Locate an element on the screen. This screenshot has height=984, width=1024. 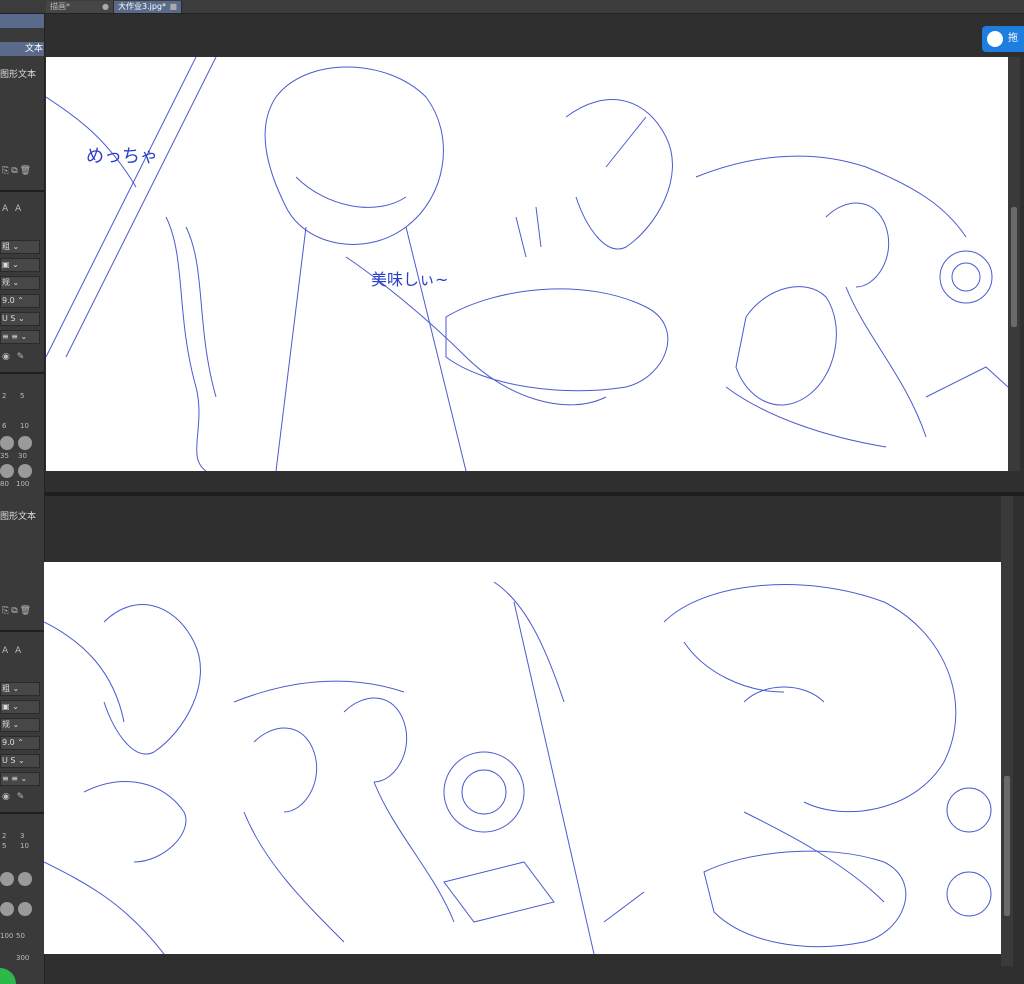
cloud-upload-button: 拖 is located at coordinates (1003, 39).